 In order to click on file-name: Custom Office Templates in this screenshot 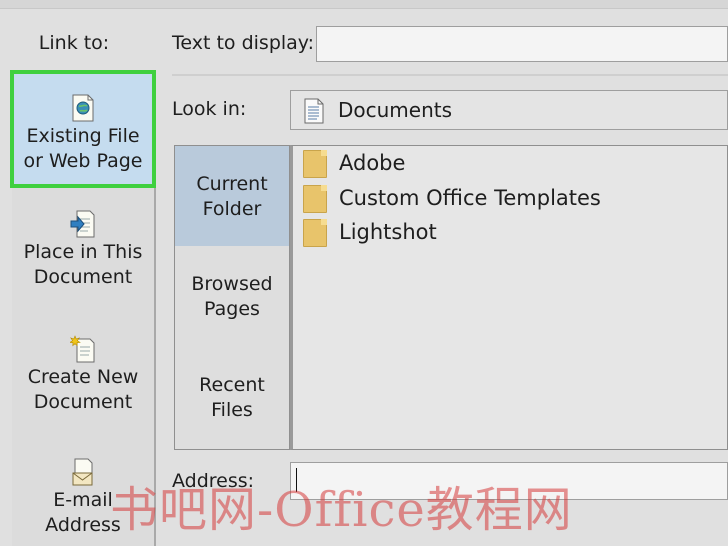, I will do `click(470, 198)`.